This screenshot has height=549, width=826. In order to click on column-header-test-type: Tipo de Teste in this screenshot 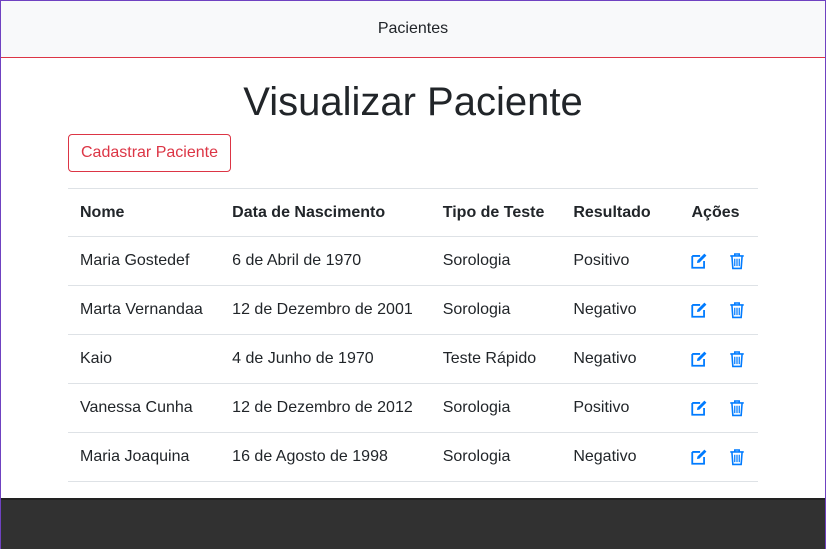, I will do `click(496, 212)`.